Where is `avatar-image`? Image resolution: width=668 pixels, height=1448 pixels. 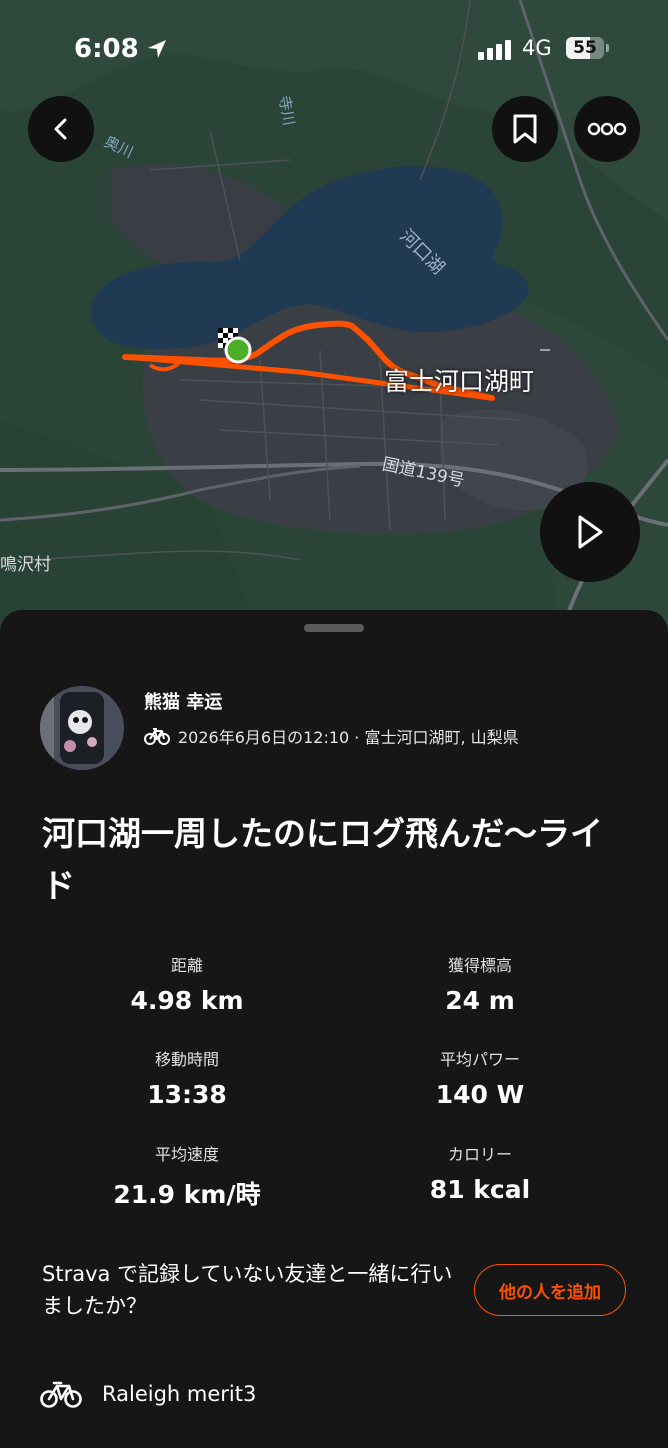 avatar-image is located at coordinates (82, 728).